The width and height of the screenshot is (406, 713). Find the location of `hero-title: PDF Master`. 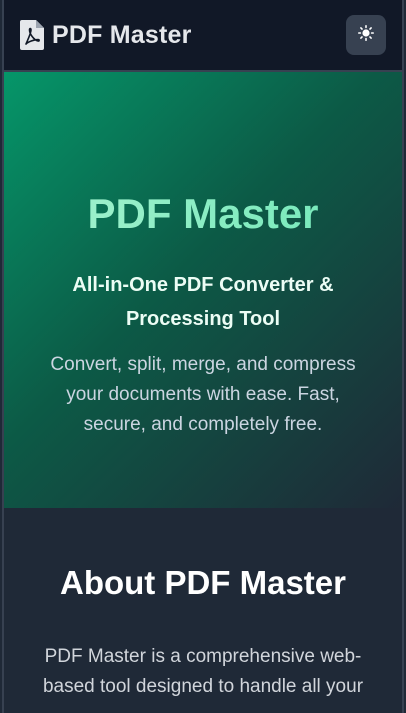

hero-title: PDF Master is located at coordinates (203, 214).